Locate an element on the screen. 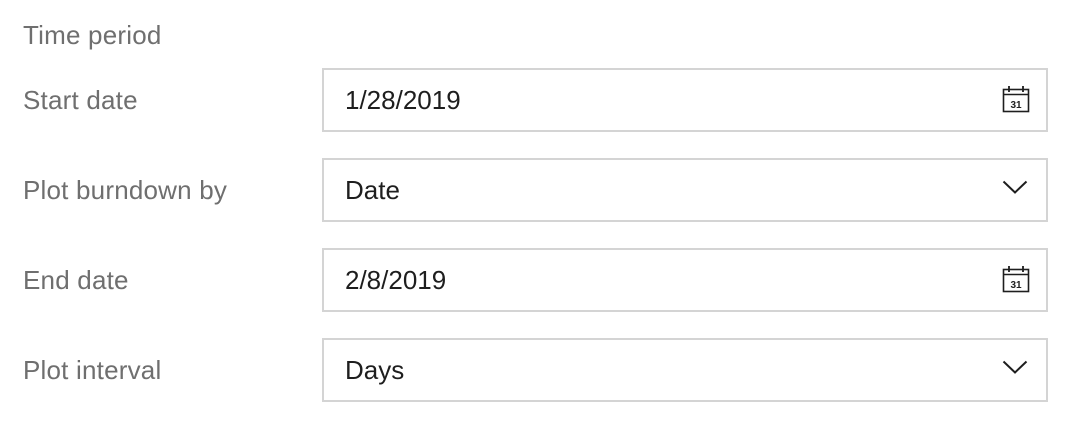 The image size is (1088, 434). end-date-row: End date 2/8/2019 31 is located at coordinates (544, 280).